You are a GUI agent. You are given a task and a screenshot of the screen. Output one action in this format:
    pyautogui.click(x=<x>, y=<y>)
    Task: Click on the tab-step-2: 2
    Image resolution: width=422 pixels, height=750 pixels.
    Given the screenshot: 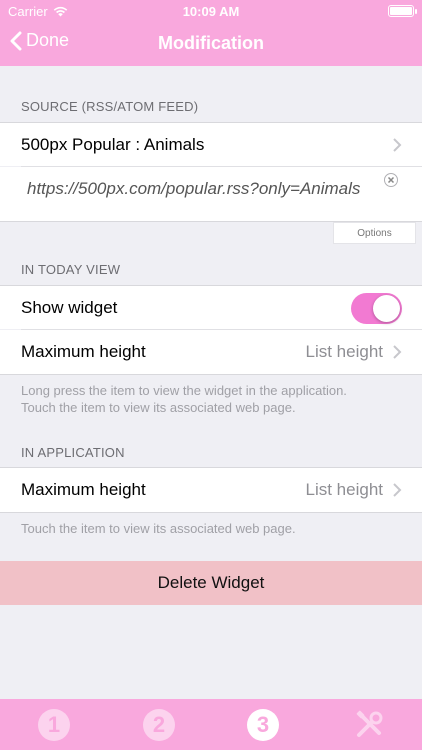 What is the action you would take?
    pyautogui.click(x=159, y=725)
    